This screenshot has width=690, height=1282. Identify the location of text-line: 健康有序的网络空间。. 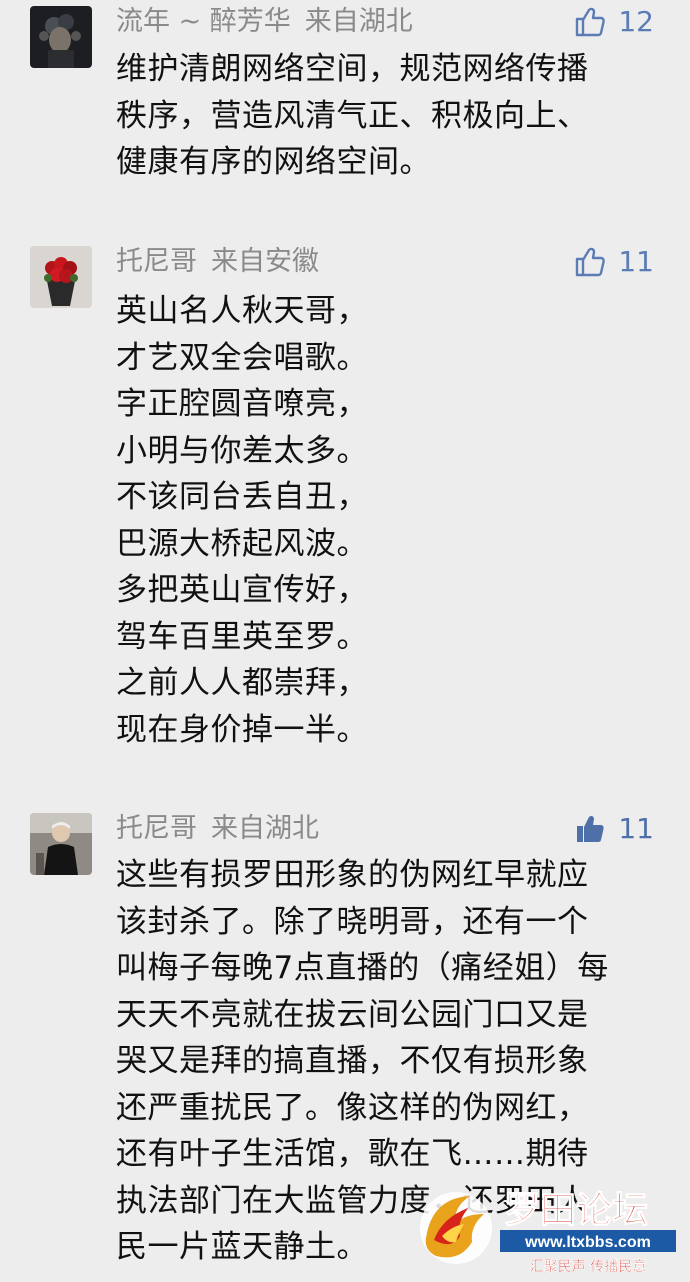
(273, 162).